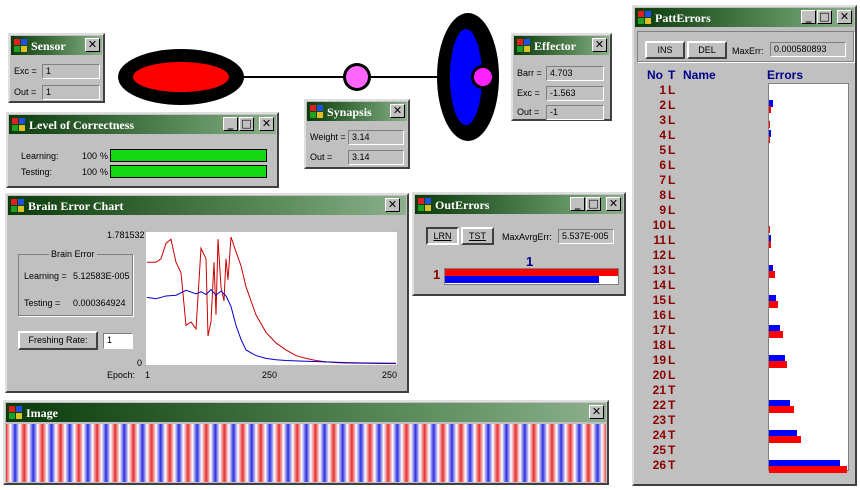 Image resolution: width=860 pixels, height=490 pixels. I want to click on pattern-number: 20, so click(656, 375).